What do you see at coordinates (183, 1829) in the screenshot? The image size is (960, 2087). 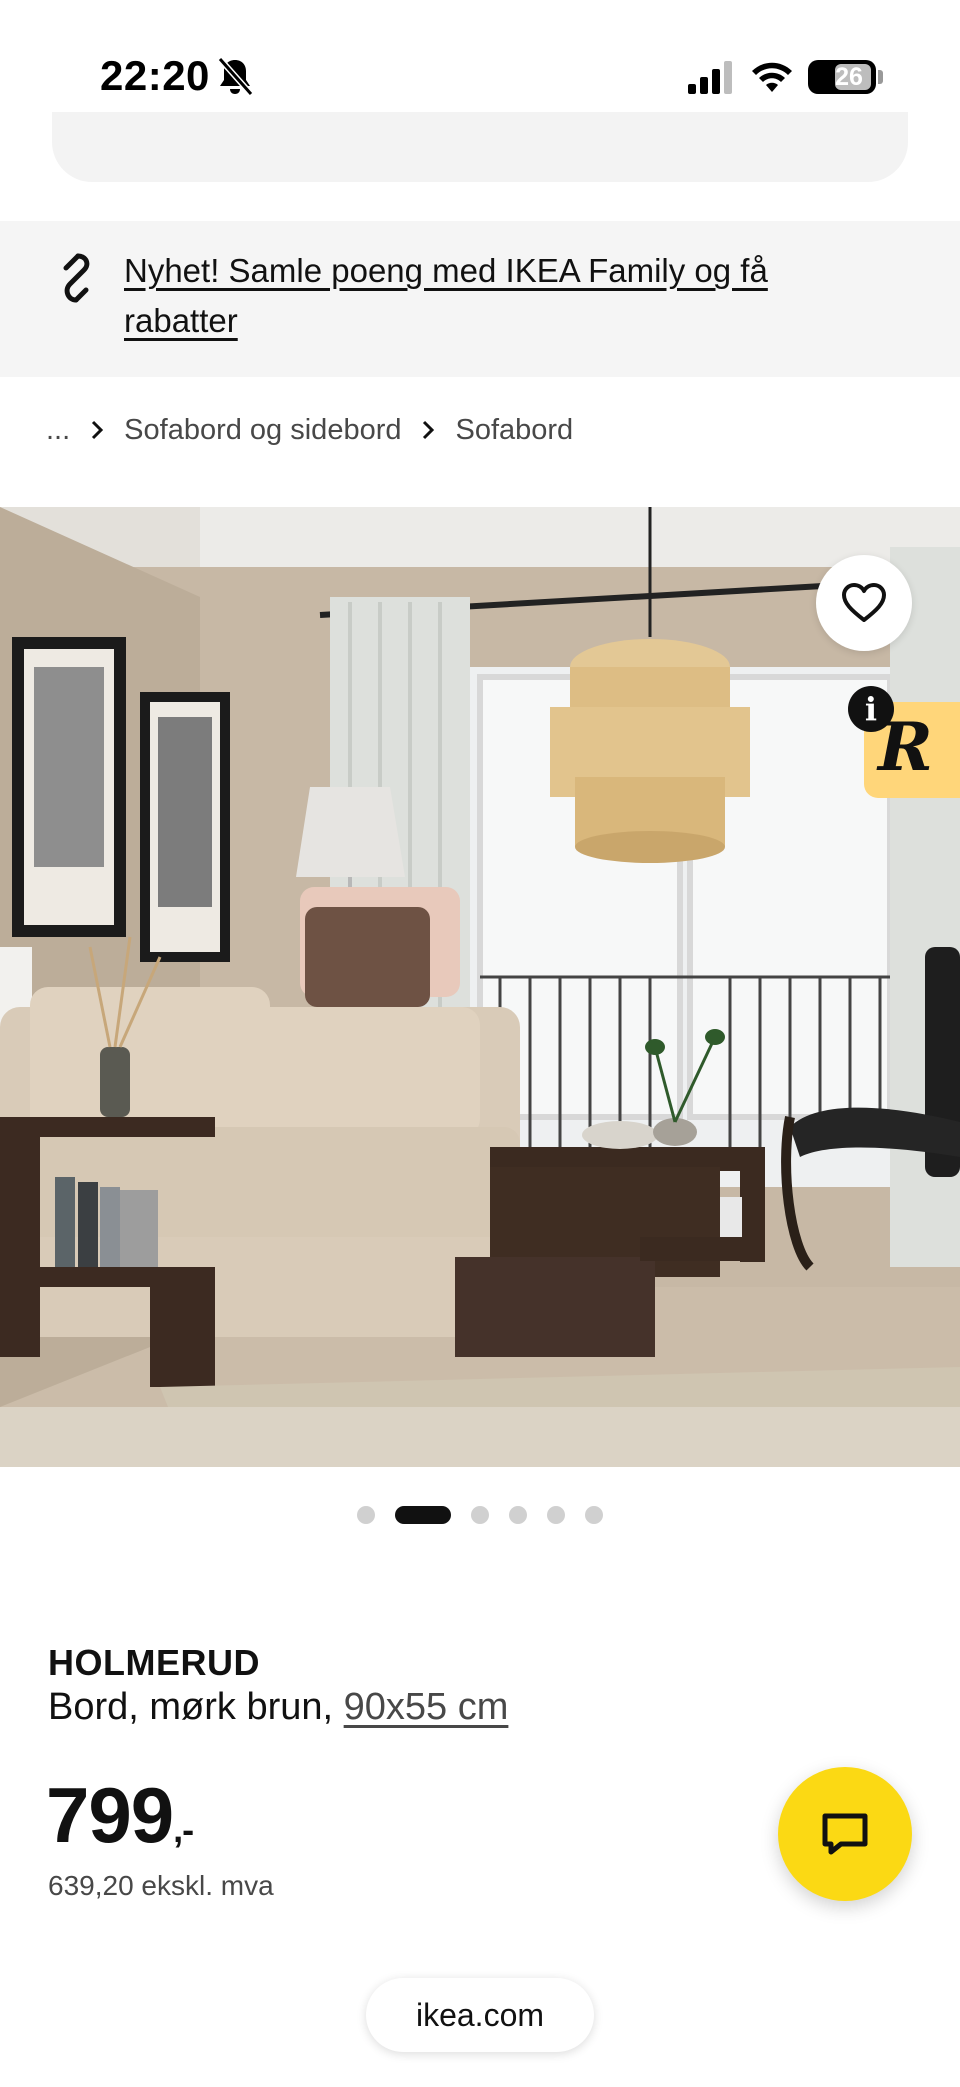 I see `price-suffix: ,-` at bounding box center [183, 1829].